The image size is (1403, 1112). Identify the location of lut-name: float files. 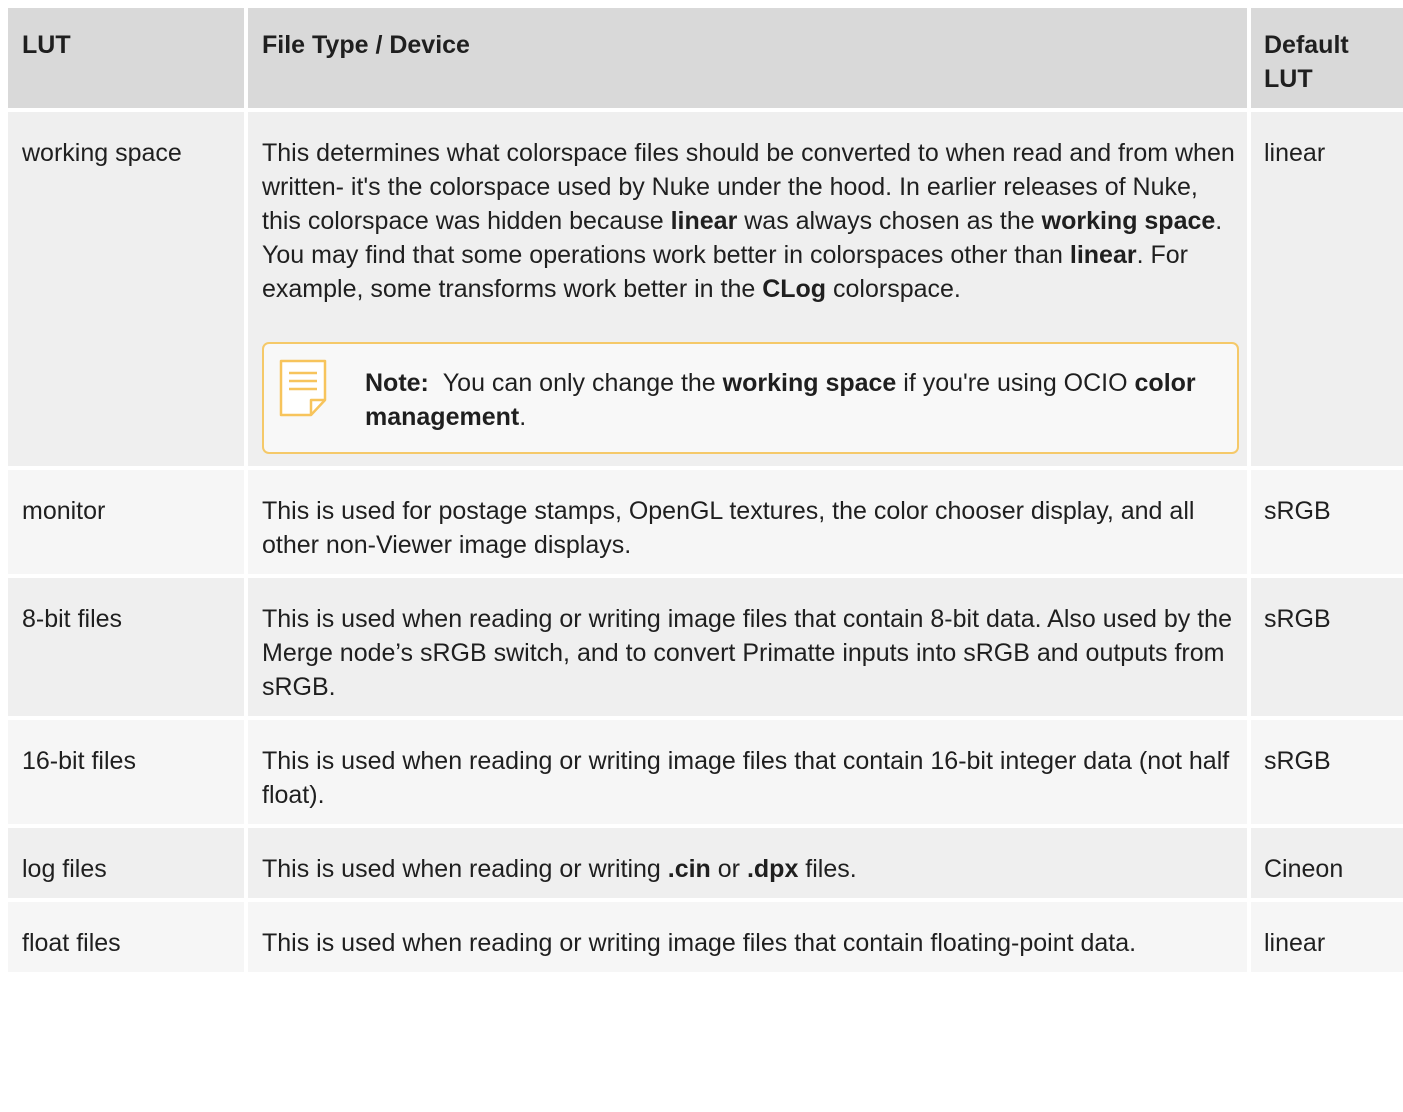
(127, 936).